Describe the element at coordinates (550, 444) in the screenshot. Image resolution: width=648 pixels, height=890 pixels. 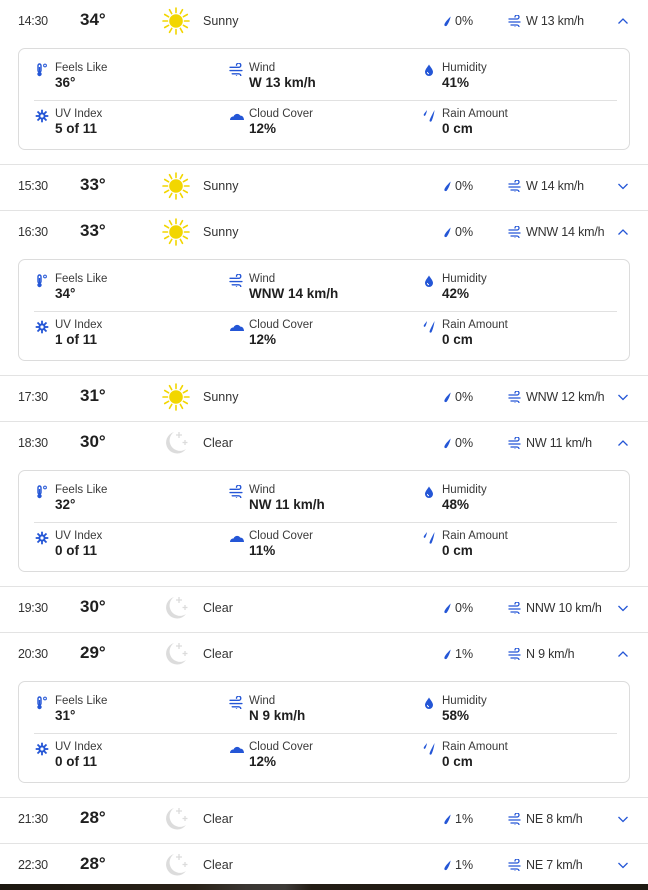
I see `wind-summary: NW 11 km/h` at that location.